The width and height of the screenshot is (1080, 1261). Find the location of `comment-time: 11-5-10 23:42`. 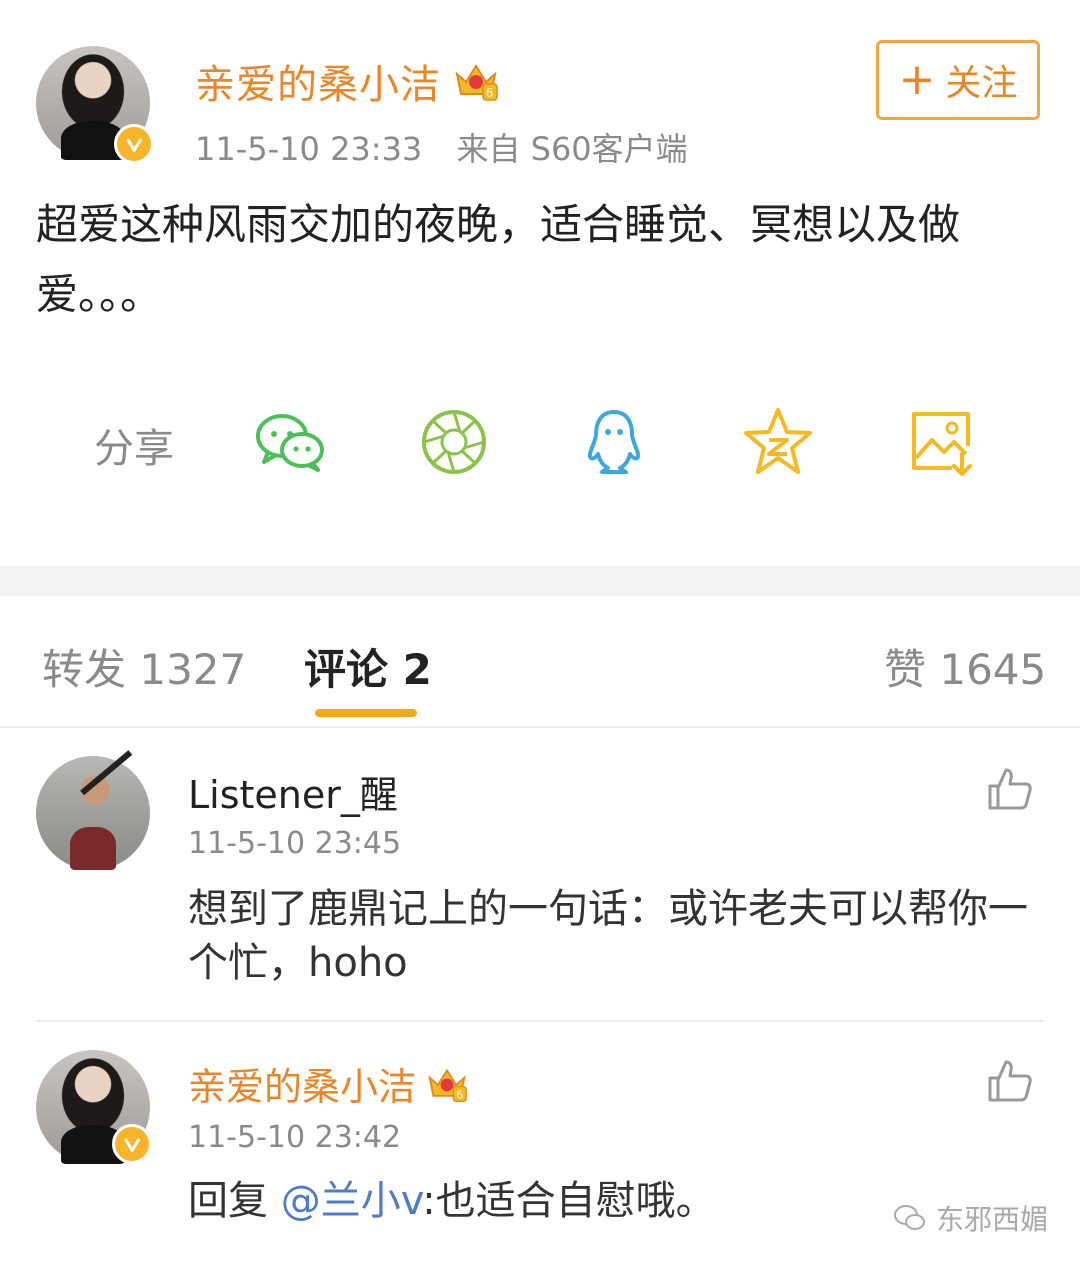

comment-time: 11-5-10 23:42 is located at coordinates (295, 1137).